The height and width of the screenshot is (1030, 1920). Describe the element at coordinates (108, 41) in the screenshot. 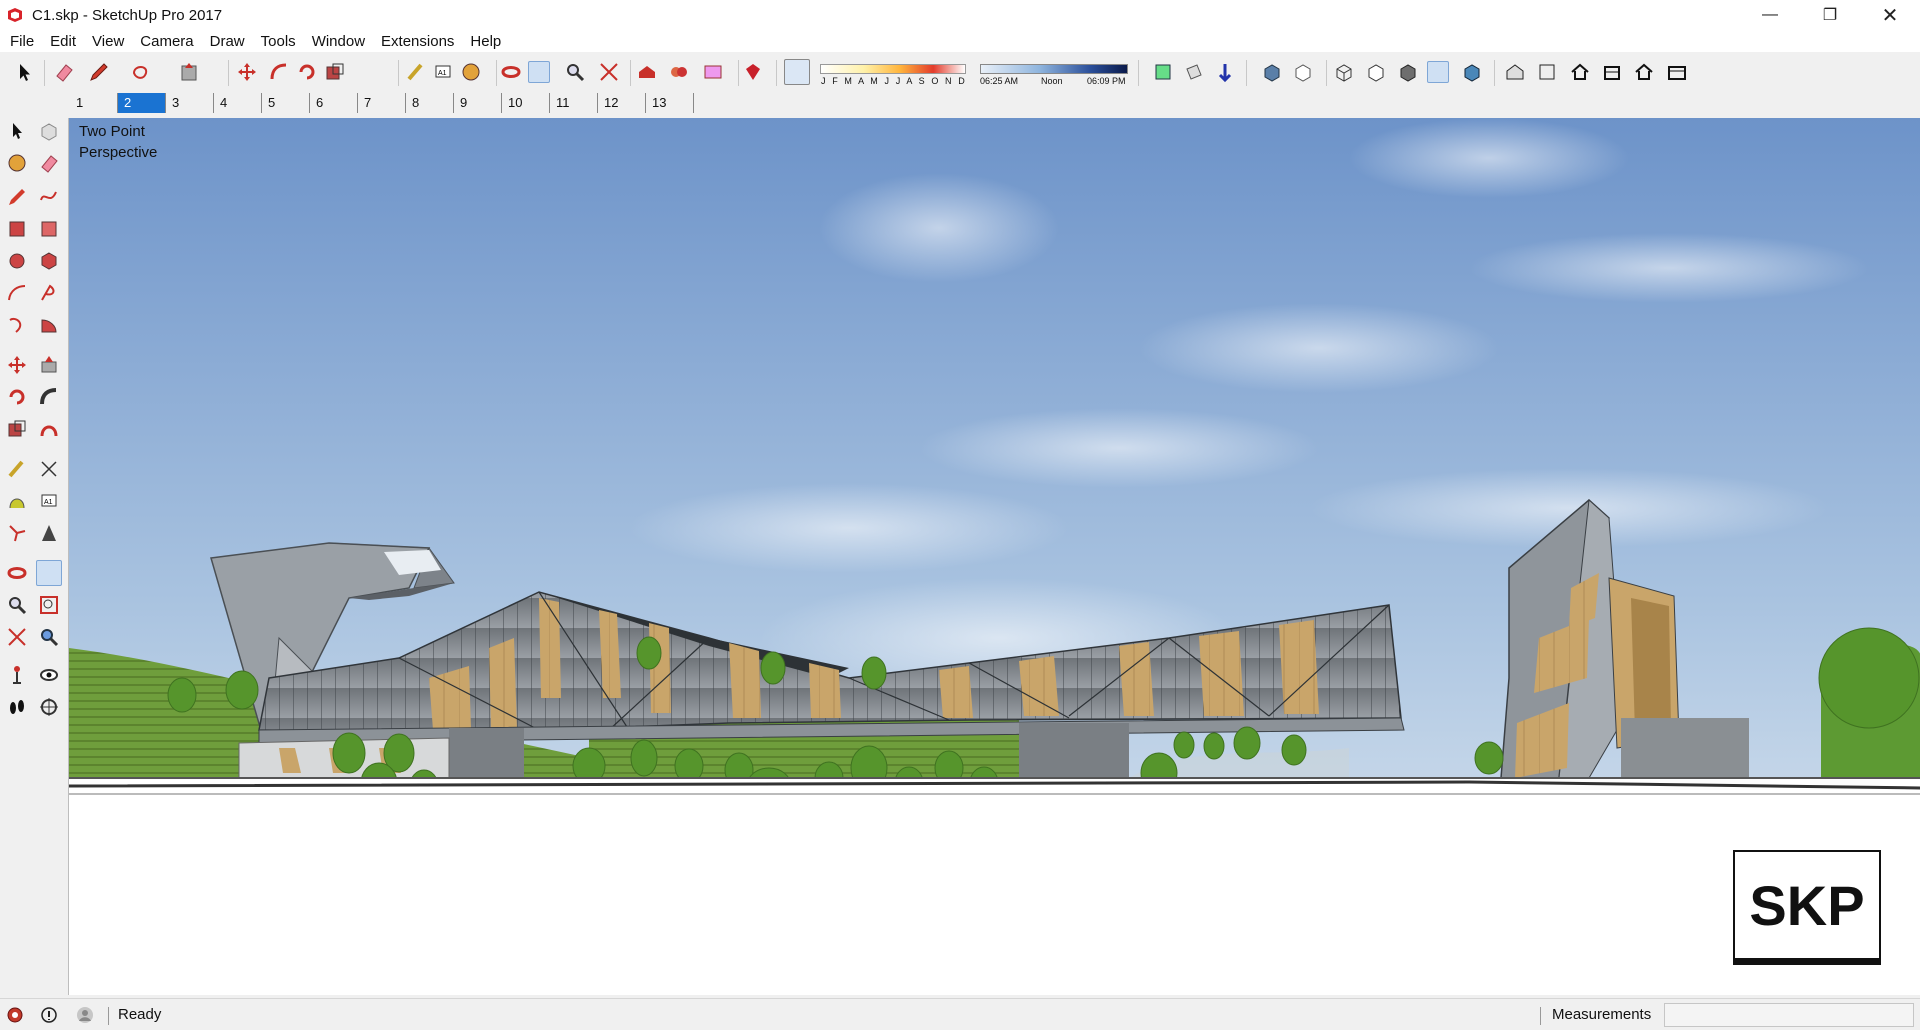

I see `menu-view: View` at that location.